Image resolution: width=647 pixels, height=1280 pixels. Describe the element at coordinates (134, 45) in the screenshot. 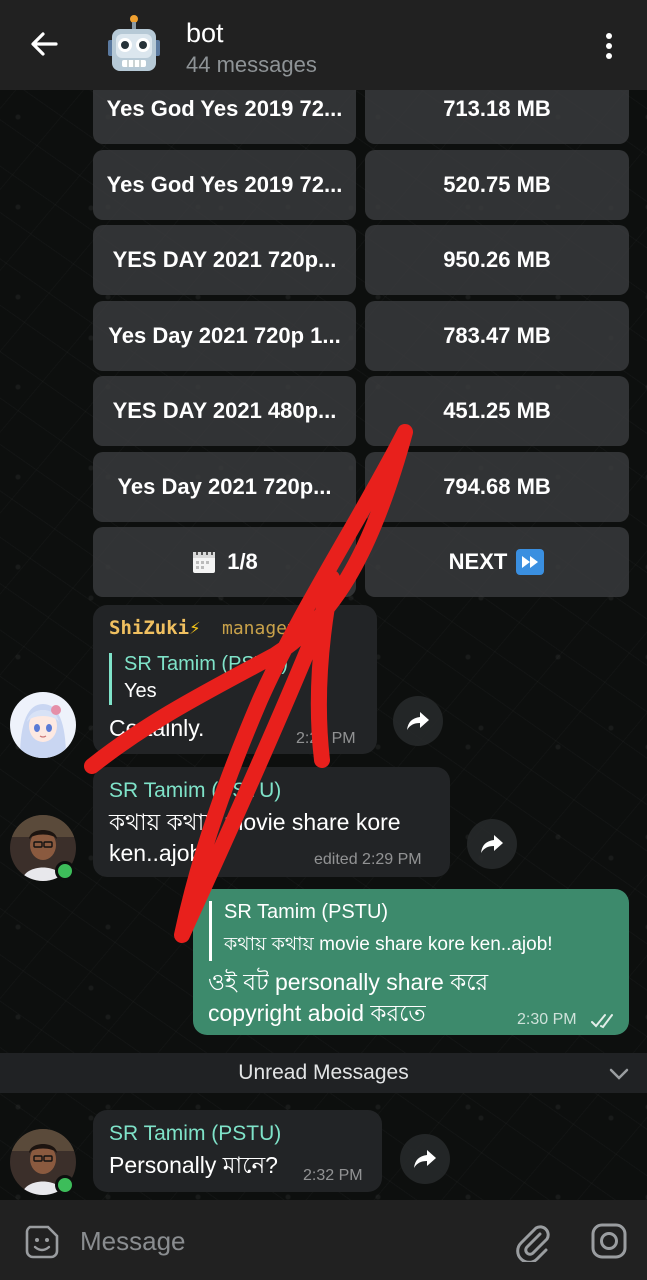

I see `bot-avatar` at that location.